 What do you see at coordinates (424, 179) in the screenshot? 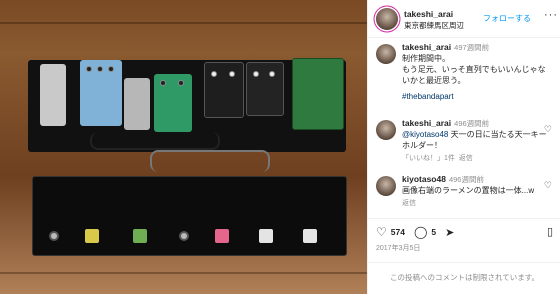
I see `comment-username: kiyotaso48` at bounding box center [424, 179].